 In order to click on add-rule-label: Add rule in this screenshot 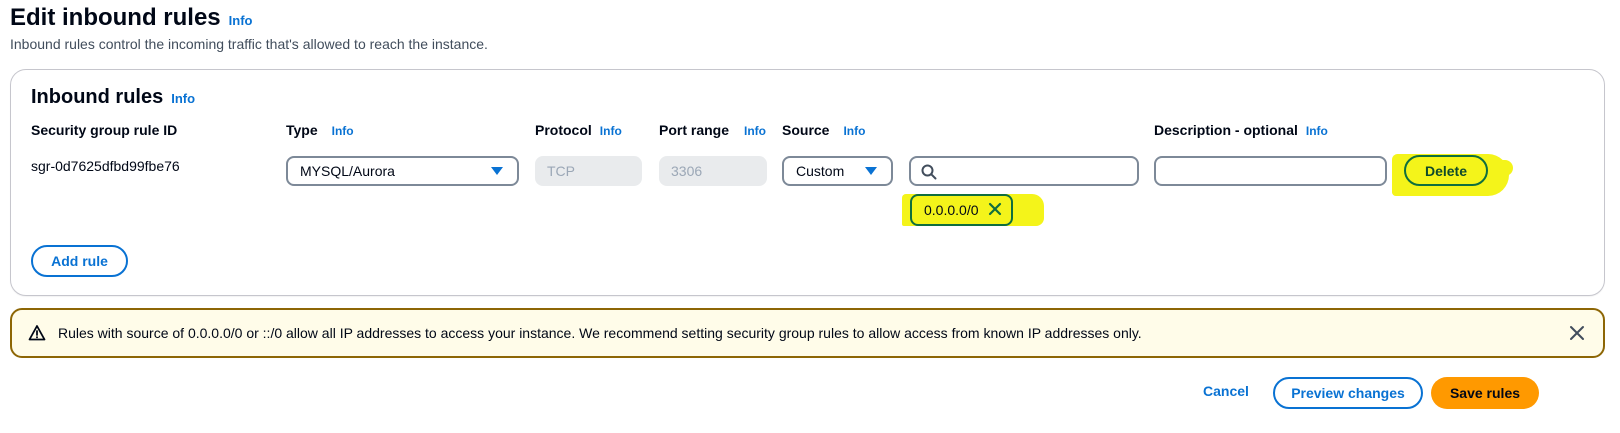, I will do `click(79, 261)`.